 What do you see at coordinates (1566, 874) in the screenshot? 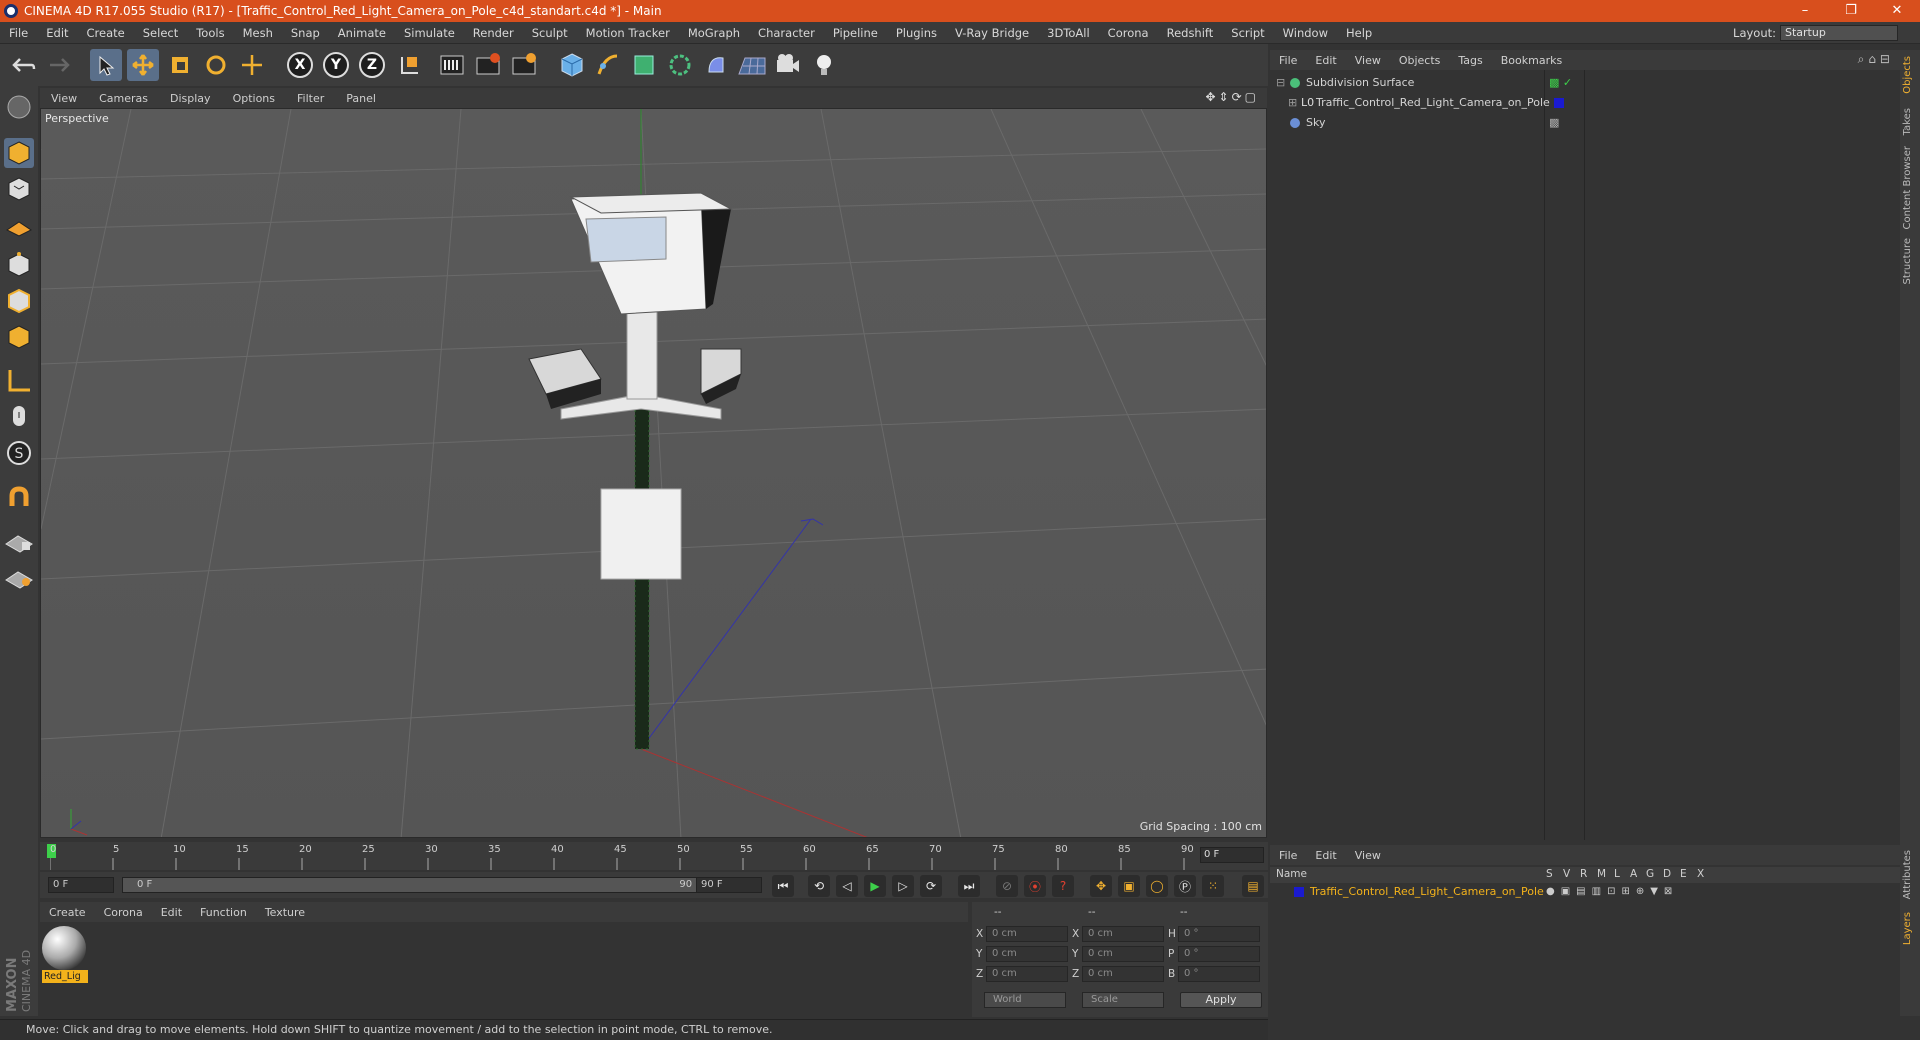
I see `col-v: V` at bounding box center [1566, 874].